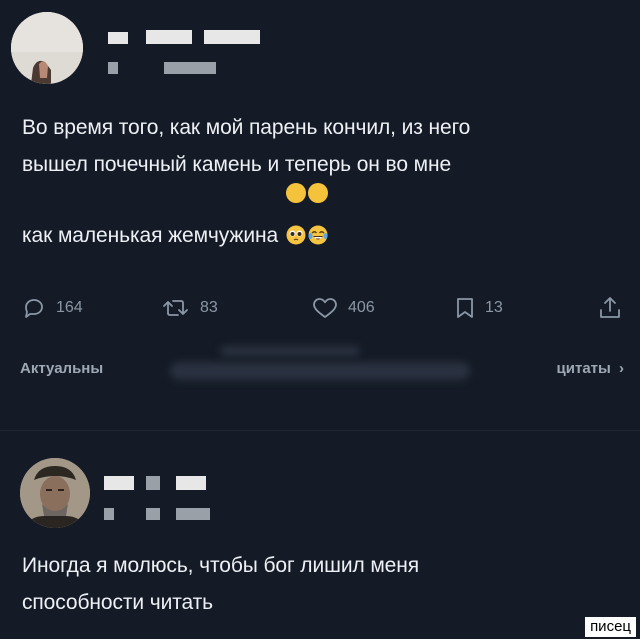 The image size is (640, 639). What do you see at coordinates (175, 308) in the screenshot?
I see `repost-icon` at bounding box center [175, 308].